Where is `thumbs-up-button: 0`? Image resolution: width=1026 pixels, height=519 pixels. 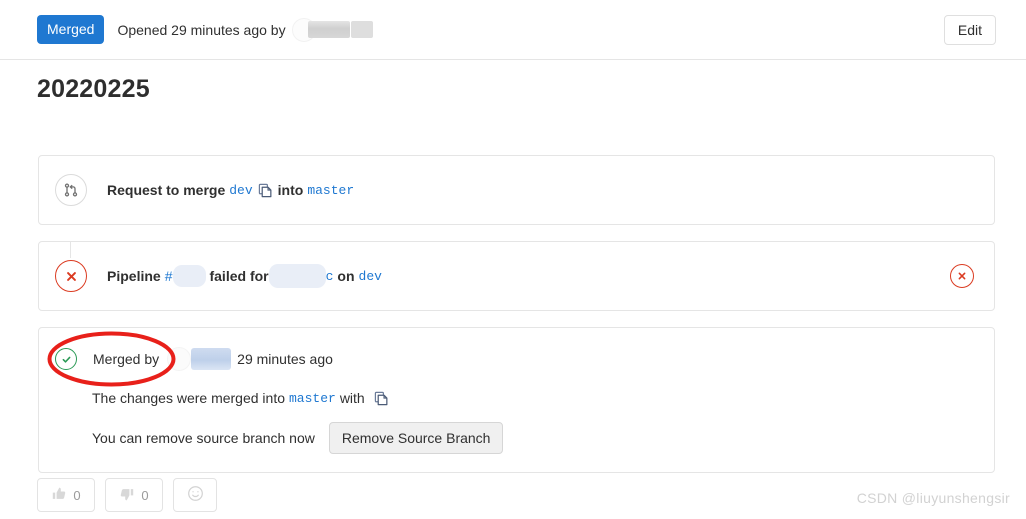
thumbs-up-button: 0 is located at coordinates (66, 495).